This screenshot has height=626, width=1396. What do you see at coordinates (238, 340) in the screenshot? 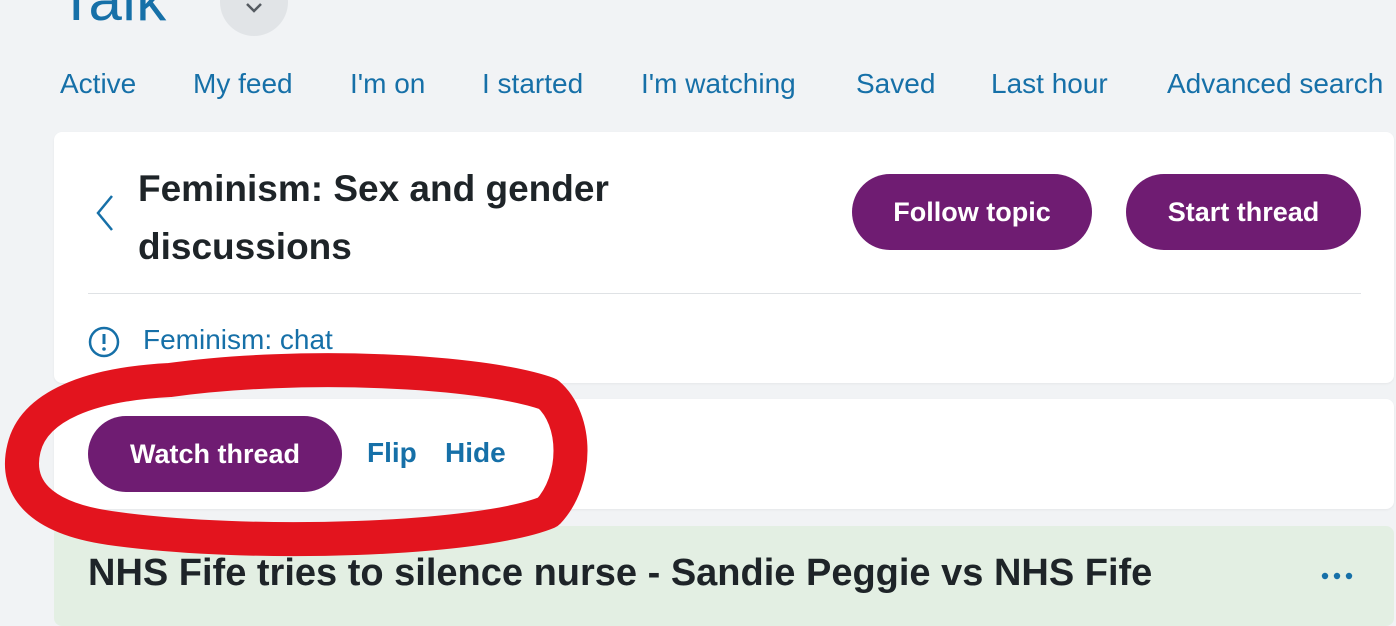
I see `feminism-chat-link: Feminism: chat` at bounding box center [238, 340].